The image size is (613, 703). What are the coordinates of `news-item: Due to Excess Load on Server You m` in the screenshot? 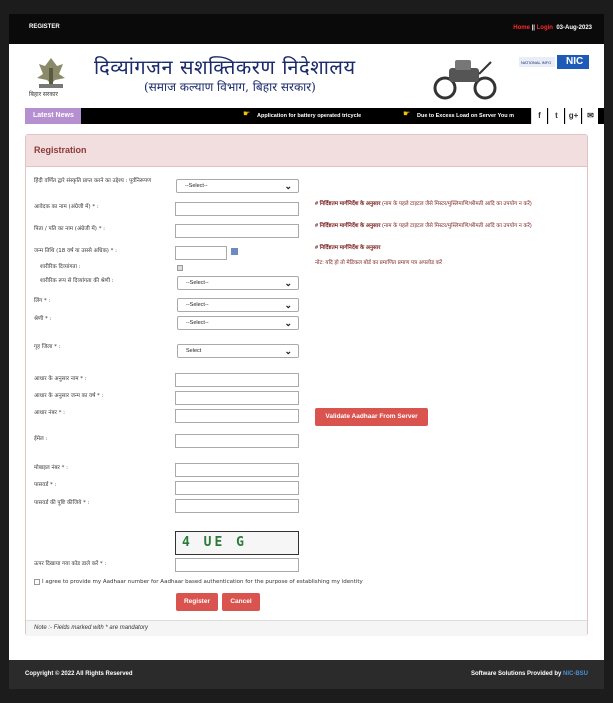 It's located at (465, 116).